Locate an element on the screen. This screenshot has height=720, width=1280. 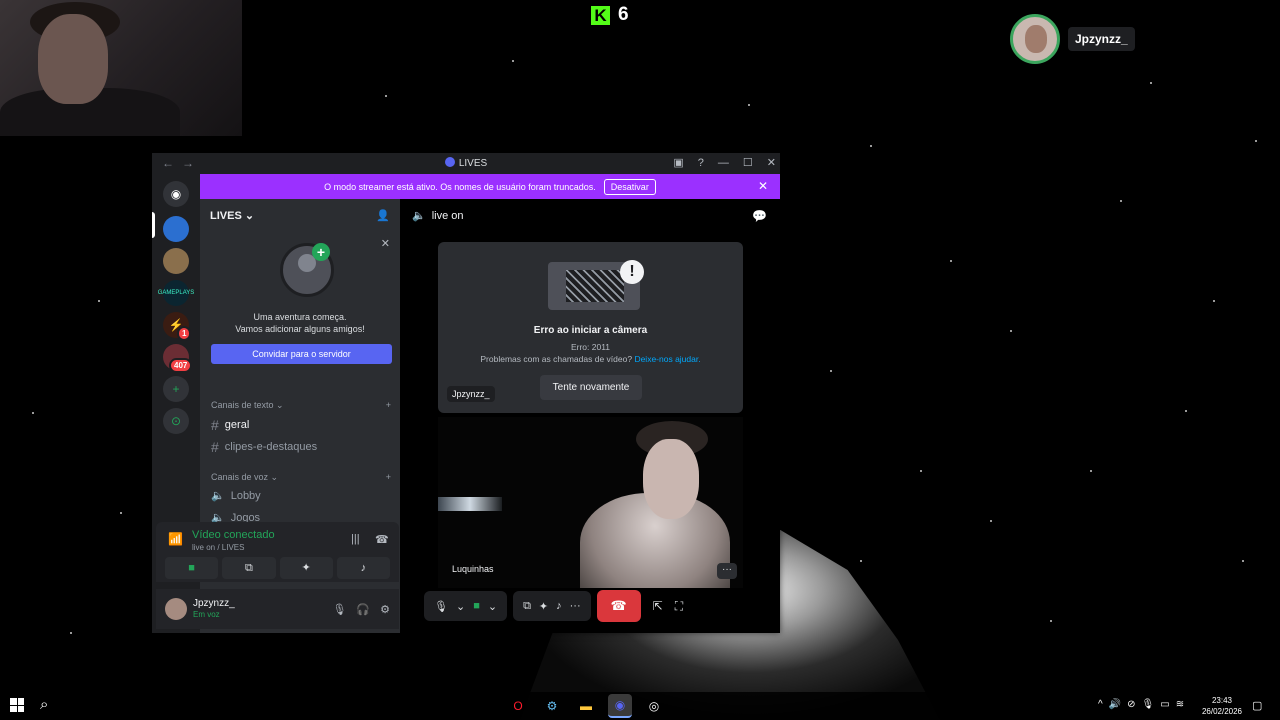
streamer-avatar is located at coordinates (1035, 39).